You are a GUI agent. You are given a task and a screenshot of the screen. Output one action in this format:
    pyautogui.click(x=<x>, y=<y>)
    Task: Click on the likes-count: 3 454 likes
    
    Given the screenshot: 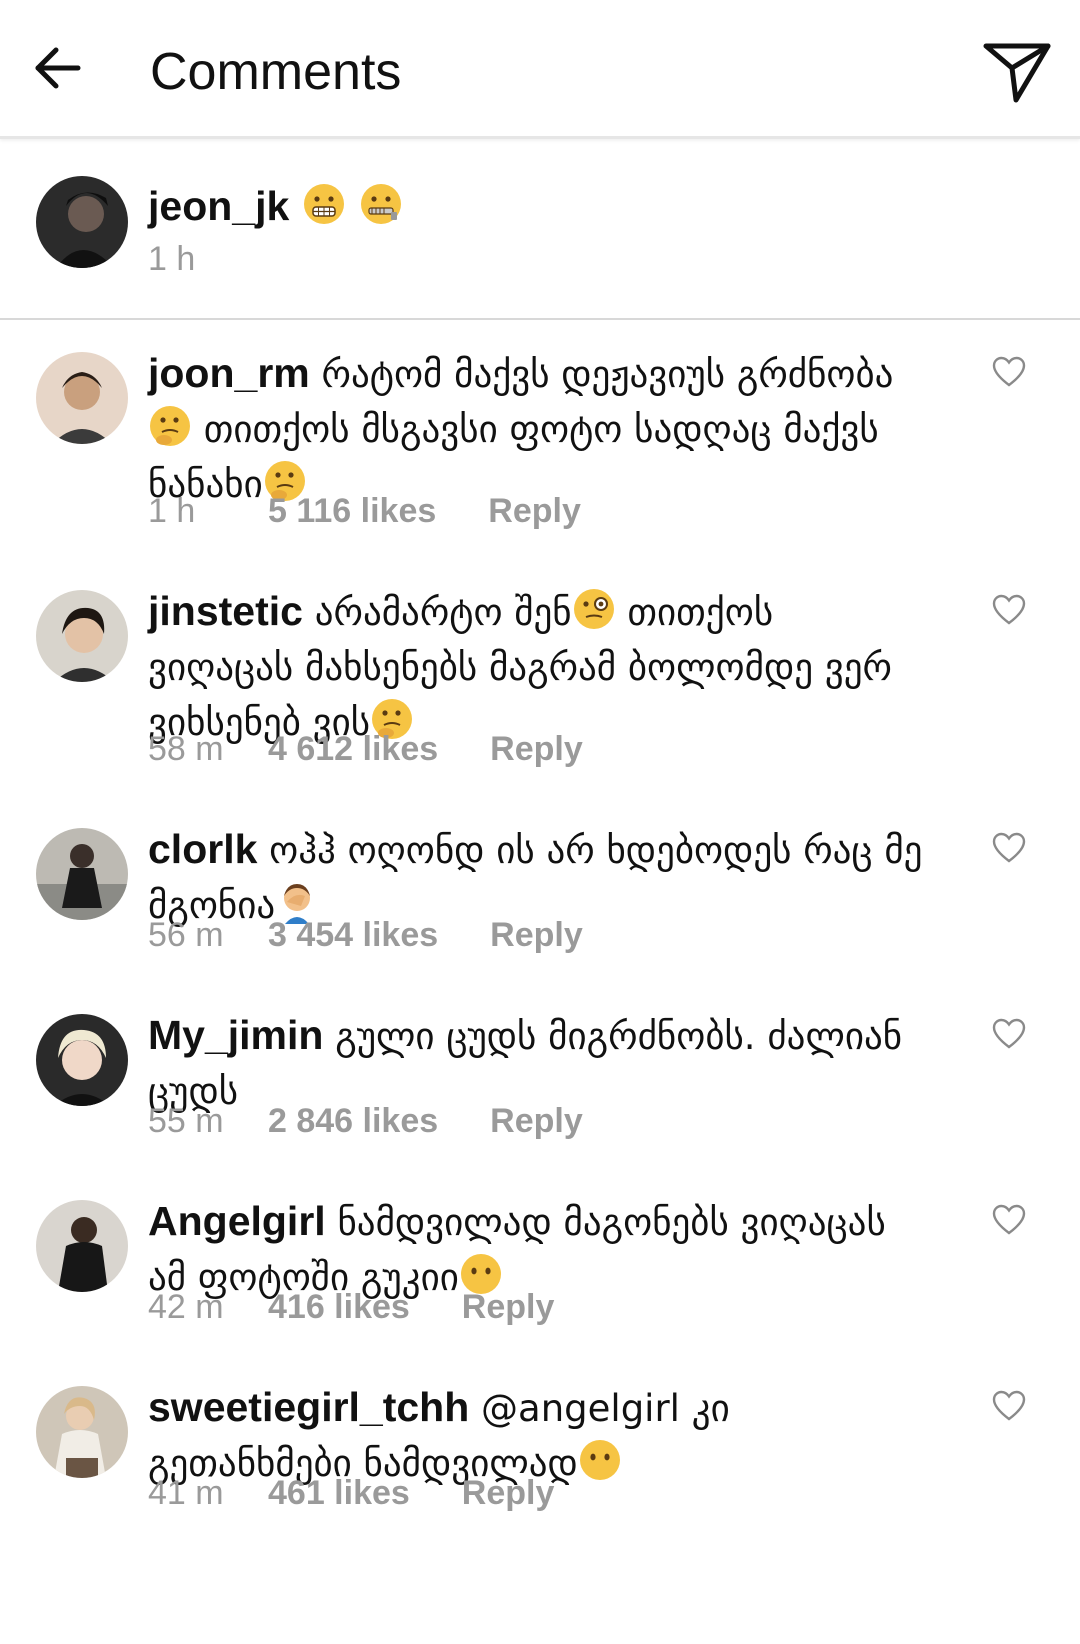 What is the action you would take?
    pyautogui.click(x=353, y=935)
    